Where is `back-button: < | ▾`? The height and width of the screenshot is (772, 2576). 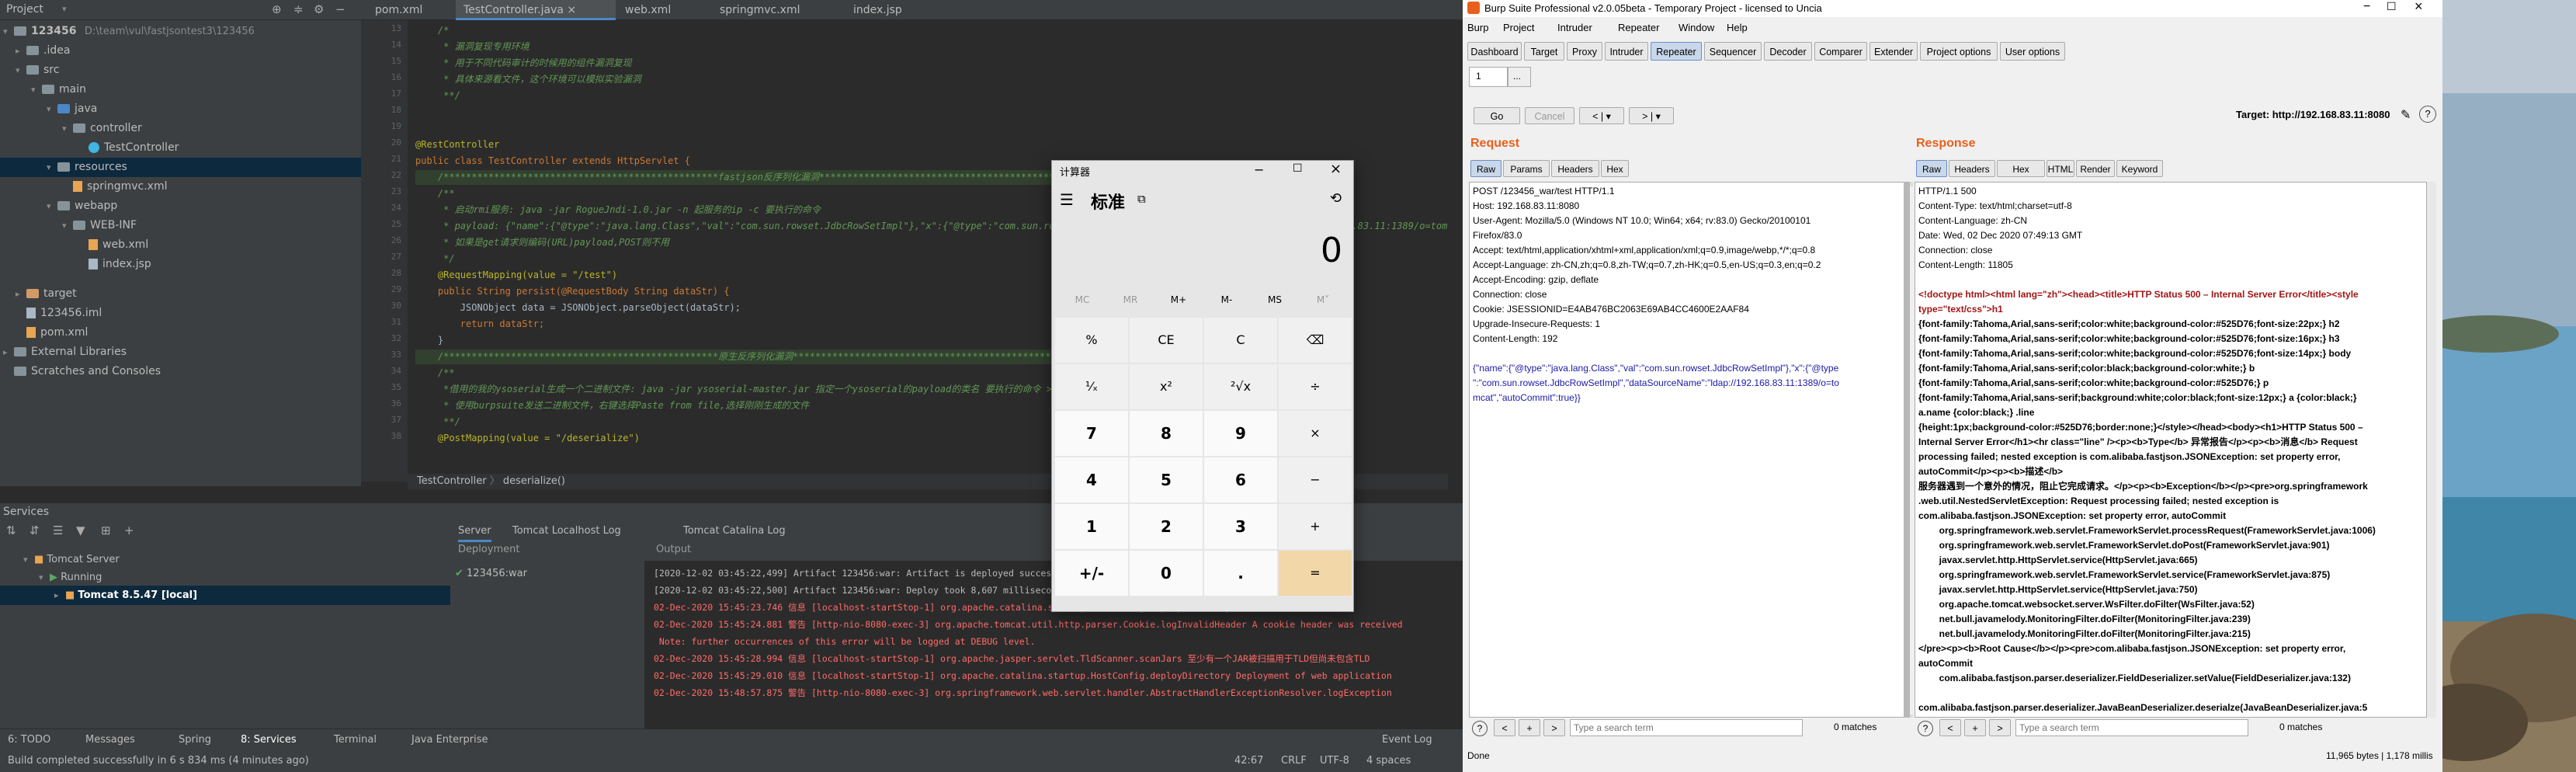 back-button: < | ▾ is located at coordinates (1601, 115).